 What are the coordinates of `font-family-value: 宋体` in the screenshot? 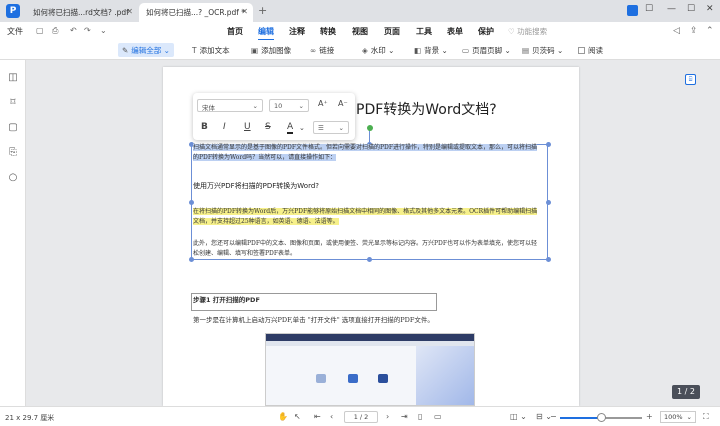 It's located at (208, 108).